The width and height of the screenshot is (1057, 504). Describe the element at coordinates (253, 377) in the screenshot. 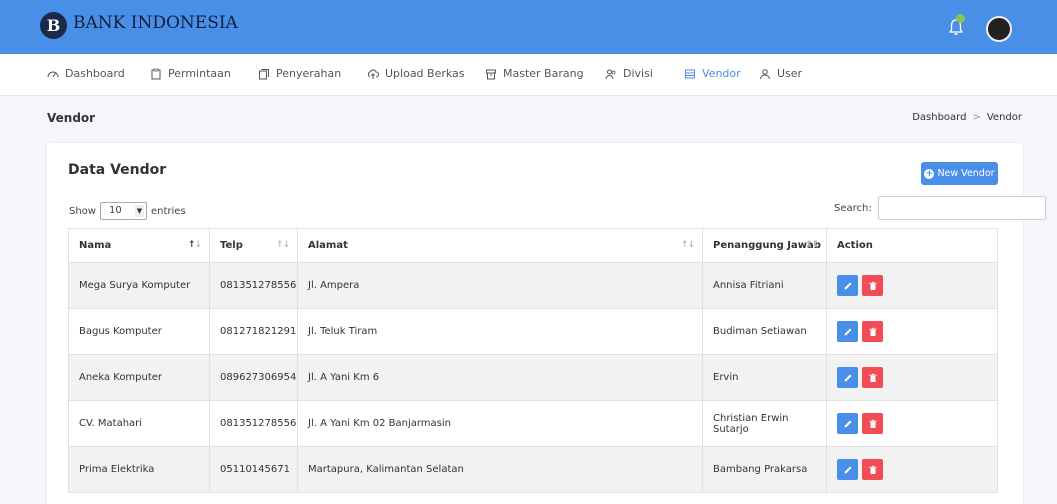

I see `cell-telp: 089627306954` at that location.